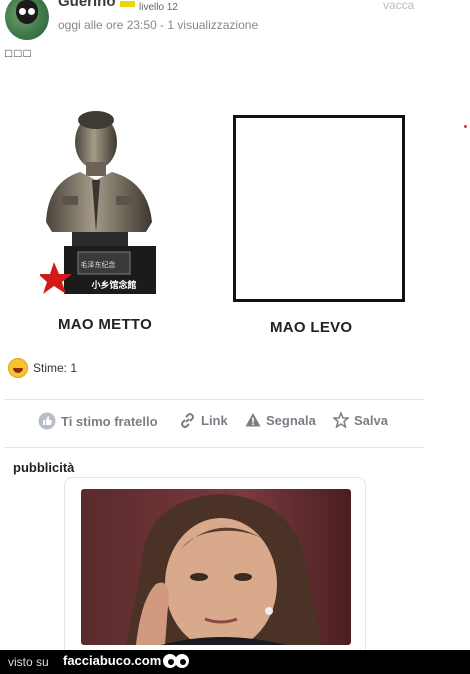 The width and height of the screenshot is (470, 674). I want to click on facciabuco-logo-icon, so click(176, 661).